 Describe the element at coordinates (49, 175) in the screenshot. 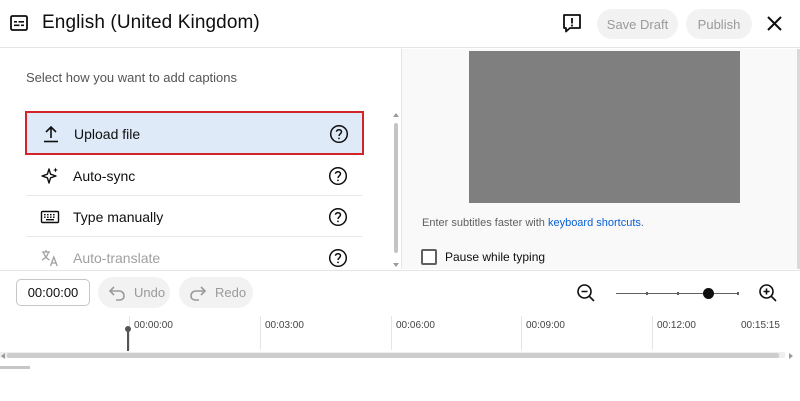

I see `sparkle-icon` at that location.